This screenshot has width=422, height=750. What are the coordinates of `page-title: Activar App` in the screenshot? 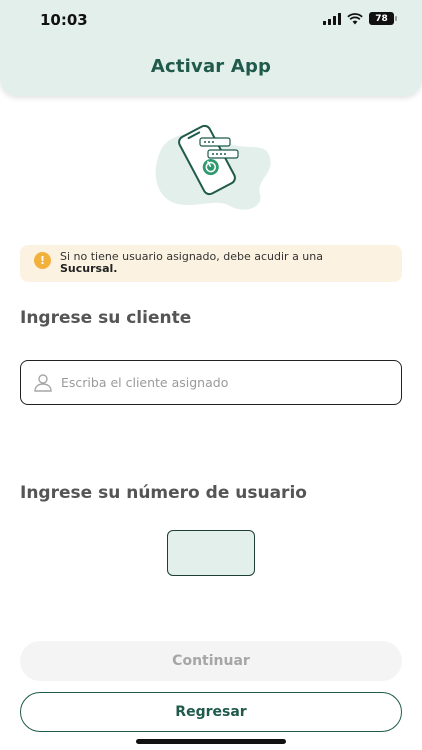 It's located at (211, 66).